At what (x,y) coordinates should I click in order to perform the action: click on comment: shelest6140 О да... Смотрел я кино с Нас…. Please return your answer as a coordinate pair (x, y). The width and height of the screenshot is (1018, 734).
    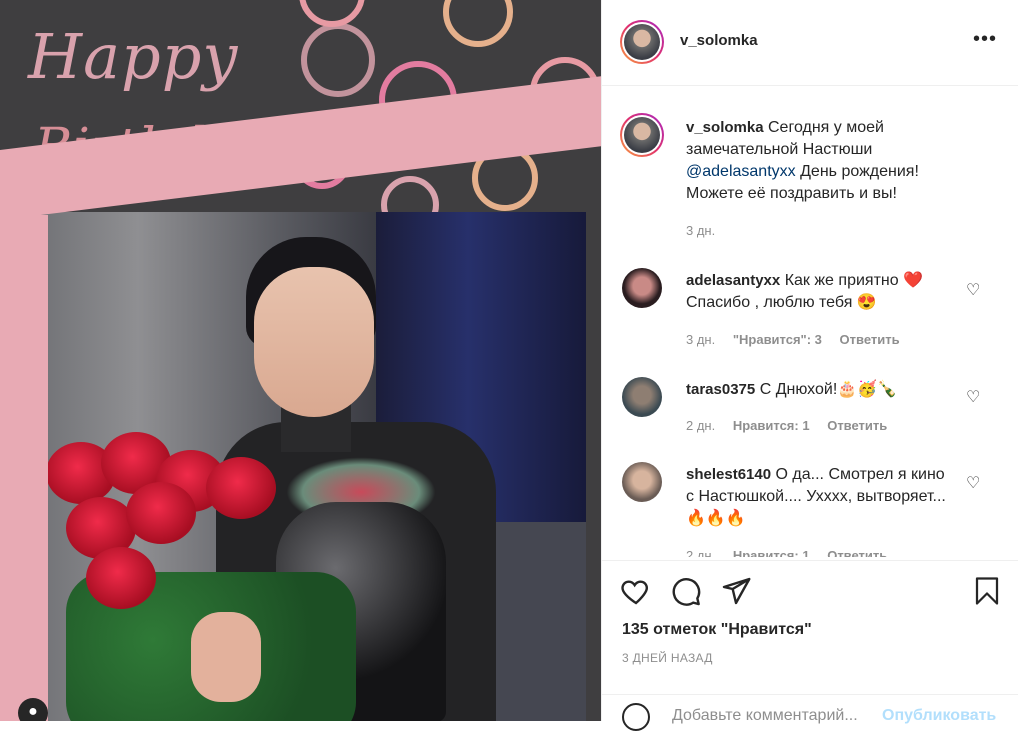
    Looking at the image, I should click on (821, 497).